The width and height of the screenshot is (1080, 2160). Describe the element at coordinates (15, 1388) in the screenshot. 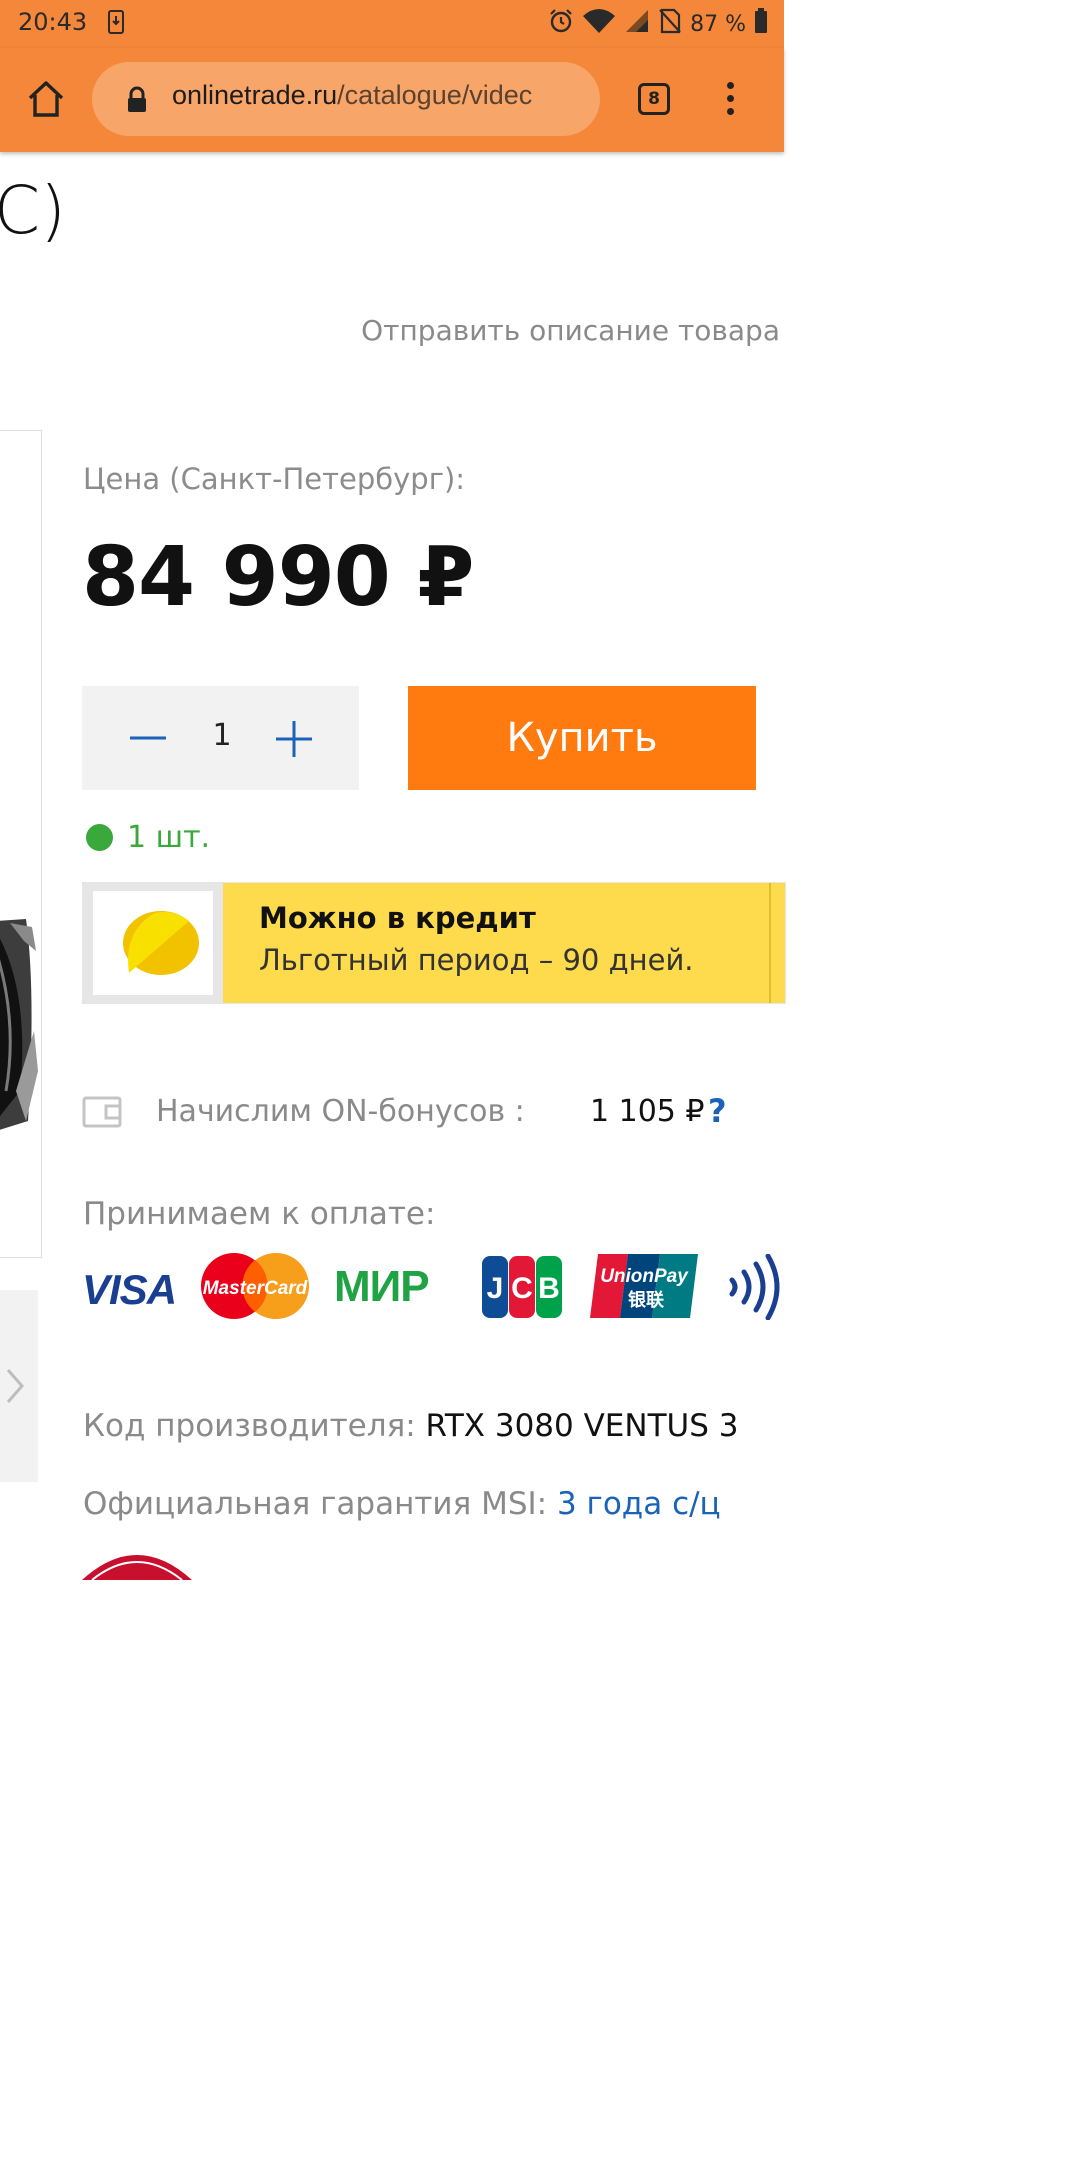

I see `chevron-right-icon` at that location.